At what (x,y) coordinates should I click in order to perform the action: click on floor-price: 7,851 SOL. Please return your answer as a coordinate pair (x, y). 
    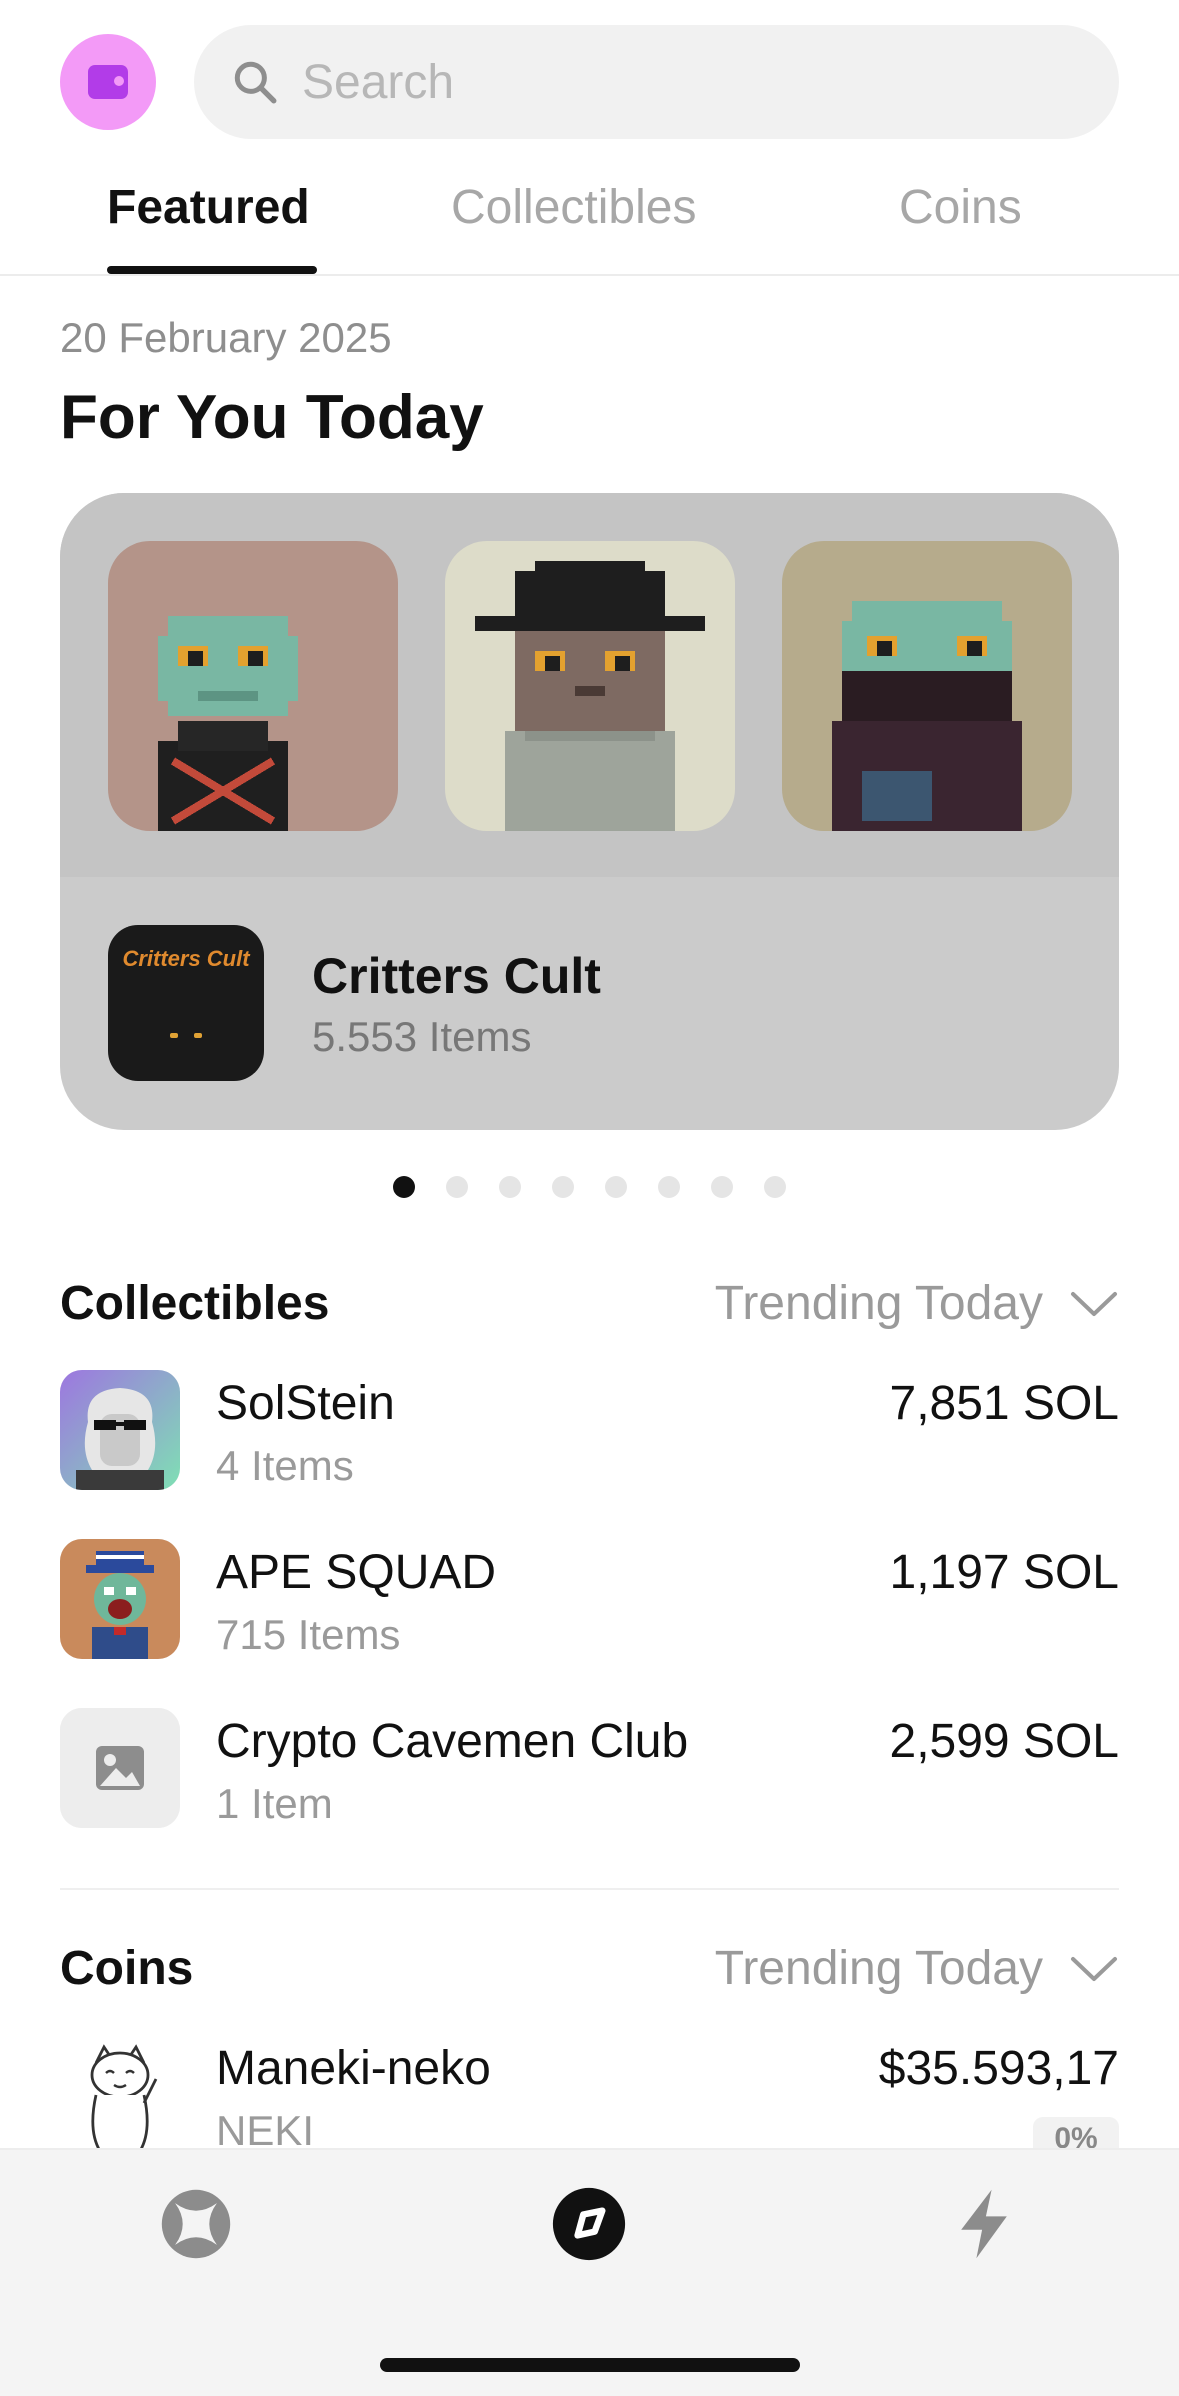
    Looking at the image, I should click on (1004, 1403).